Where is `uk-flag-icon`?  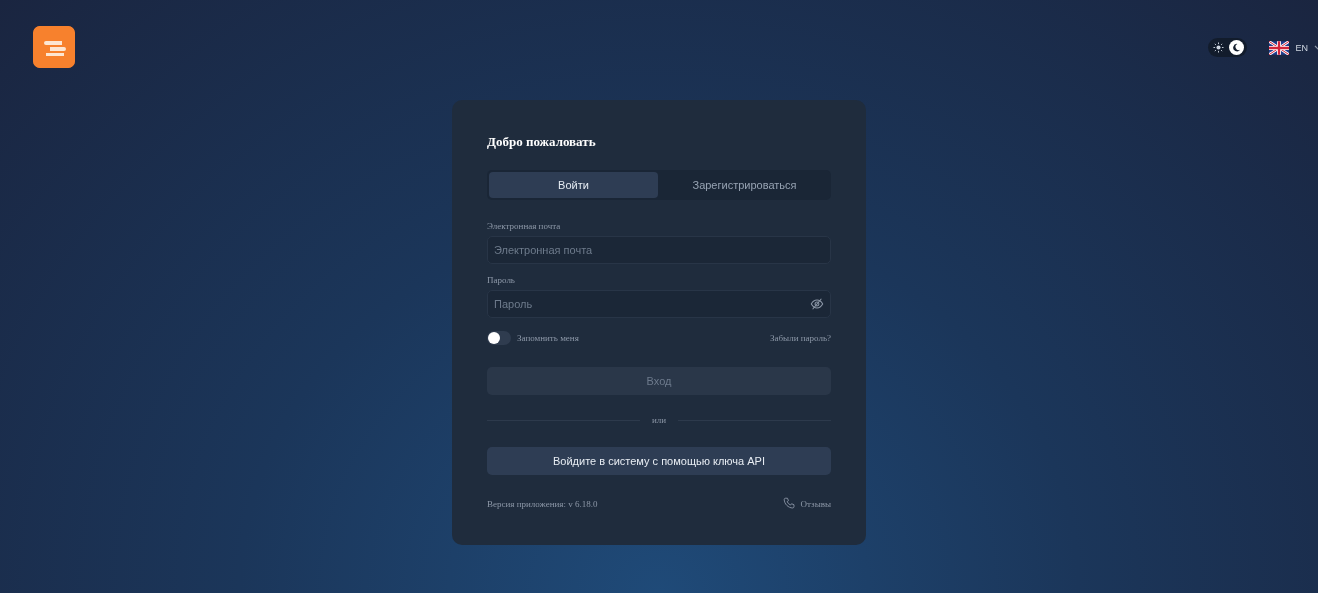 uk-flag-icon is located at coordinates (1279, 47).